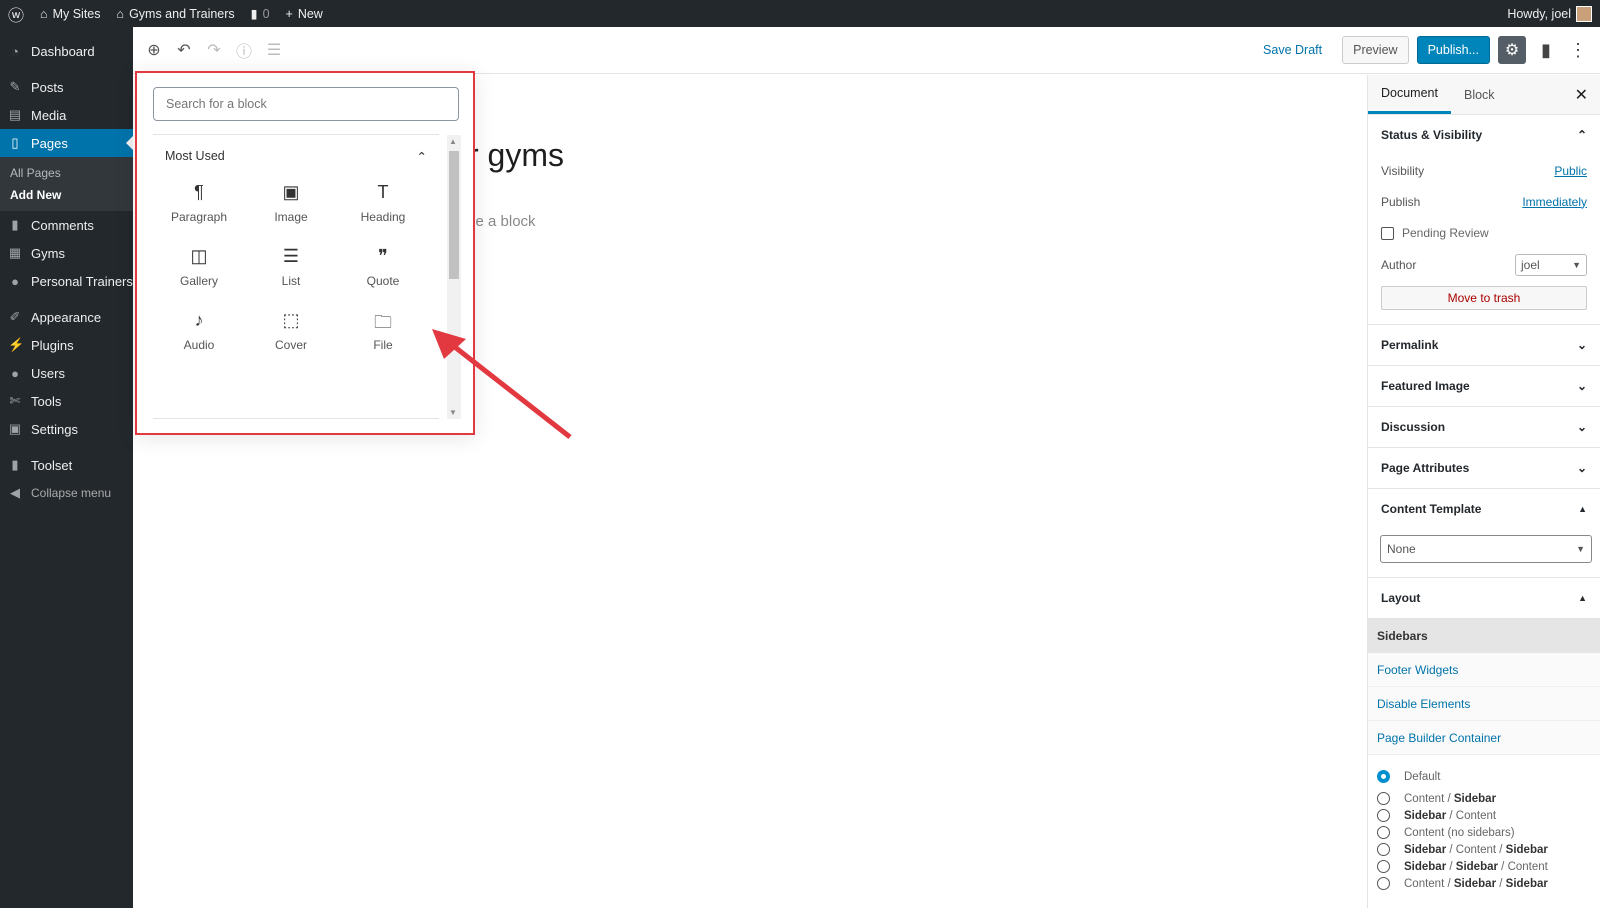 Image resolution: width=1600 pixels, height=908 pixels. Describe the element at coordinates (1476, 849) in the screenshot. I see `label-part: Content` at that location.